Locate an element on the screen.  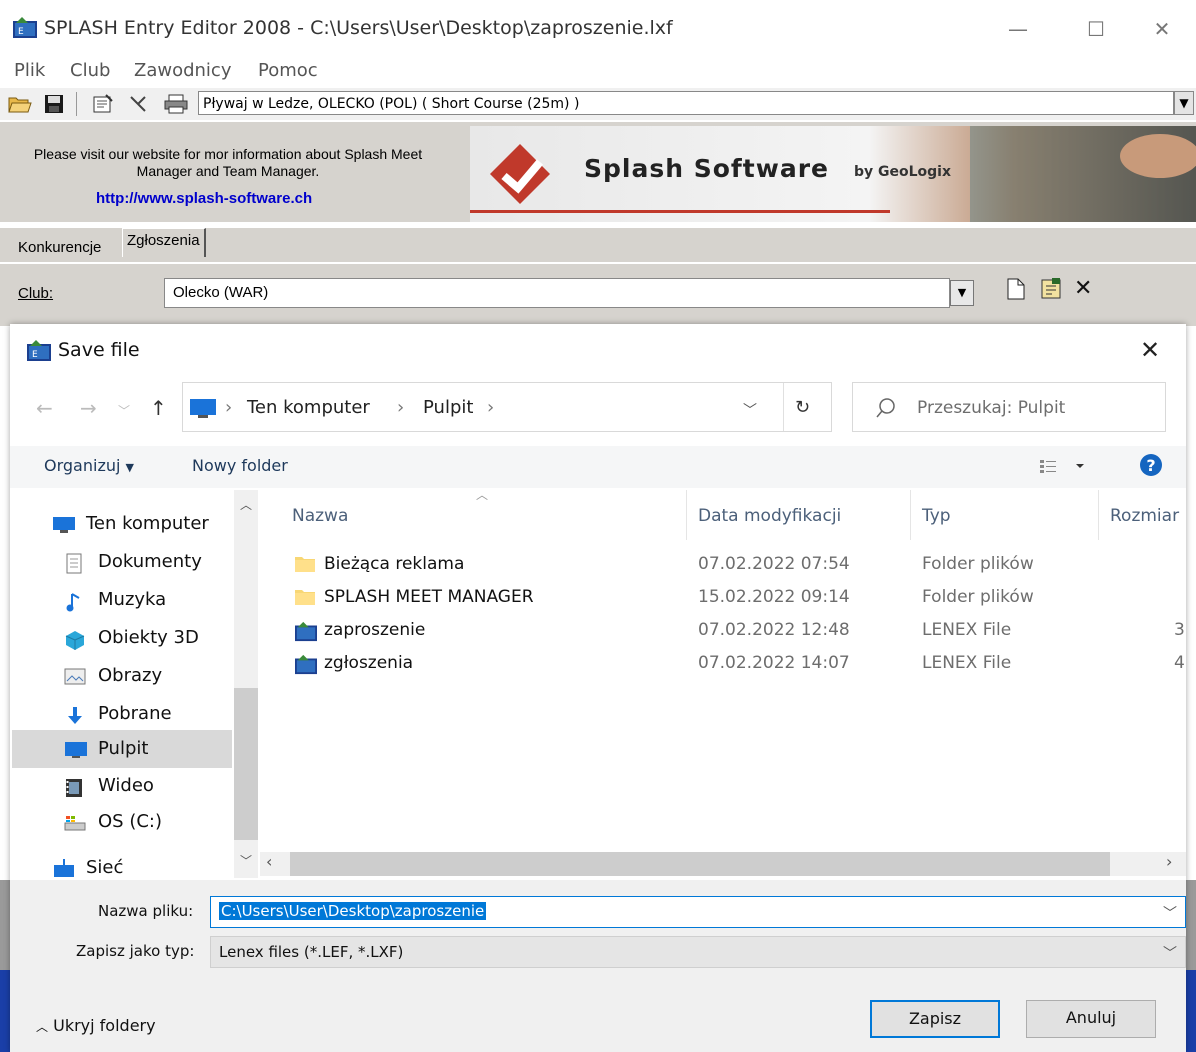
nav-item-ten-komputer: Ten komputer is located at coordinates (122, 524).